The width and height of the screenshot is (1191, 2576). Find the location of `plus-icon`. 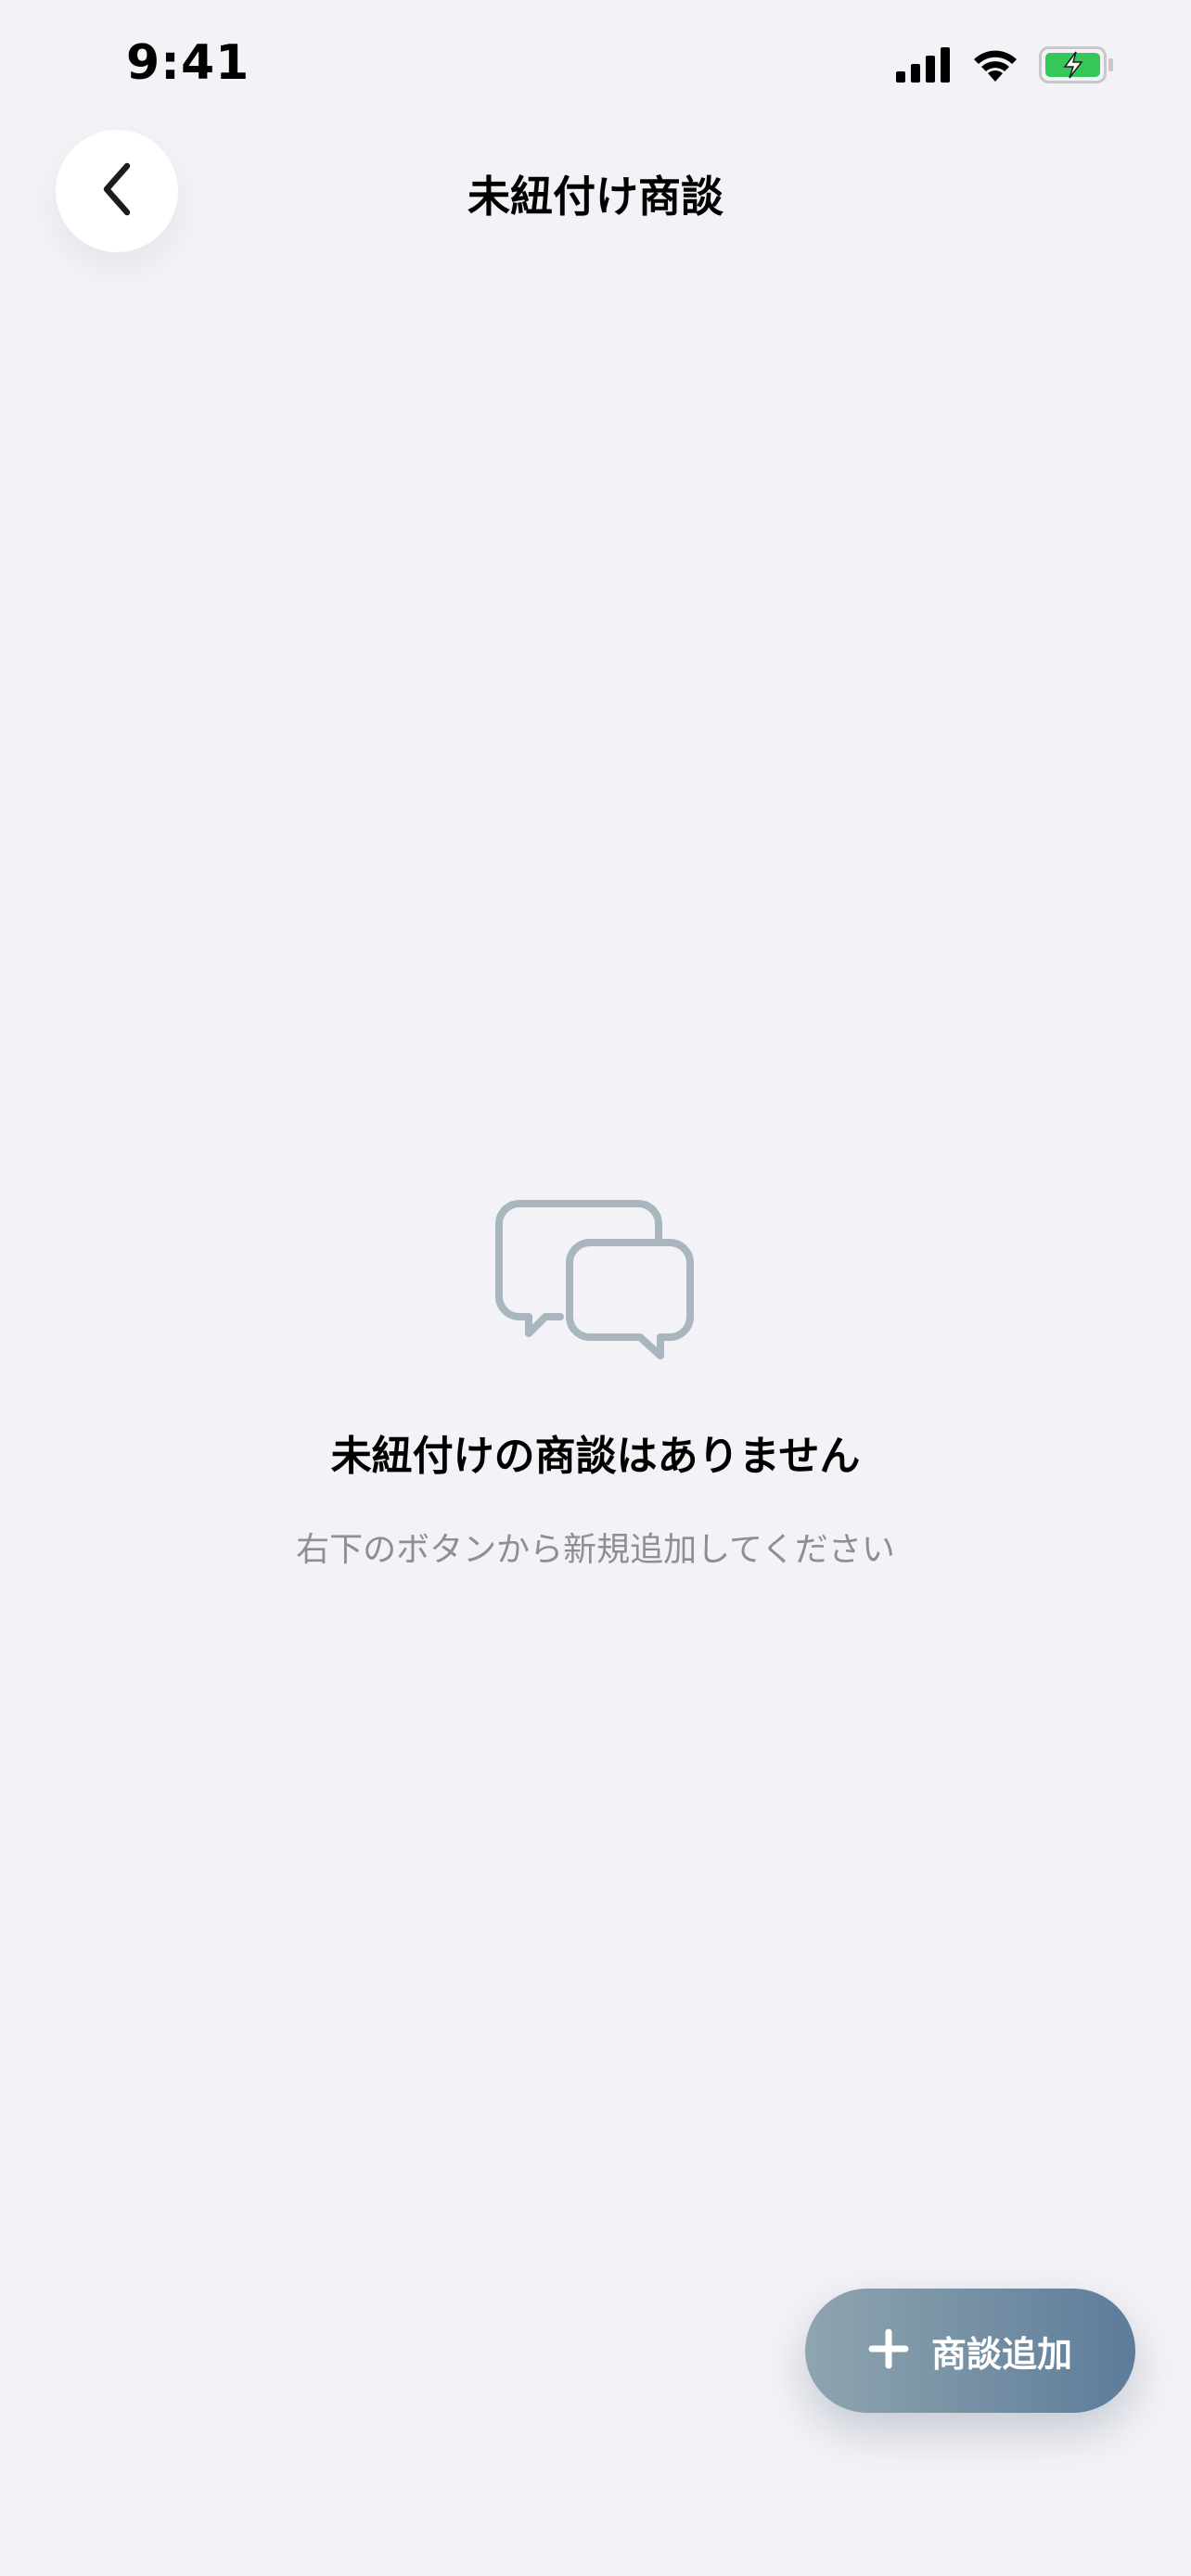

plus-icon is located at coordinates (888, 2351).